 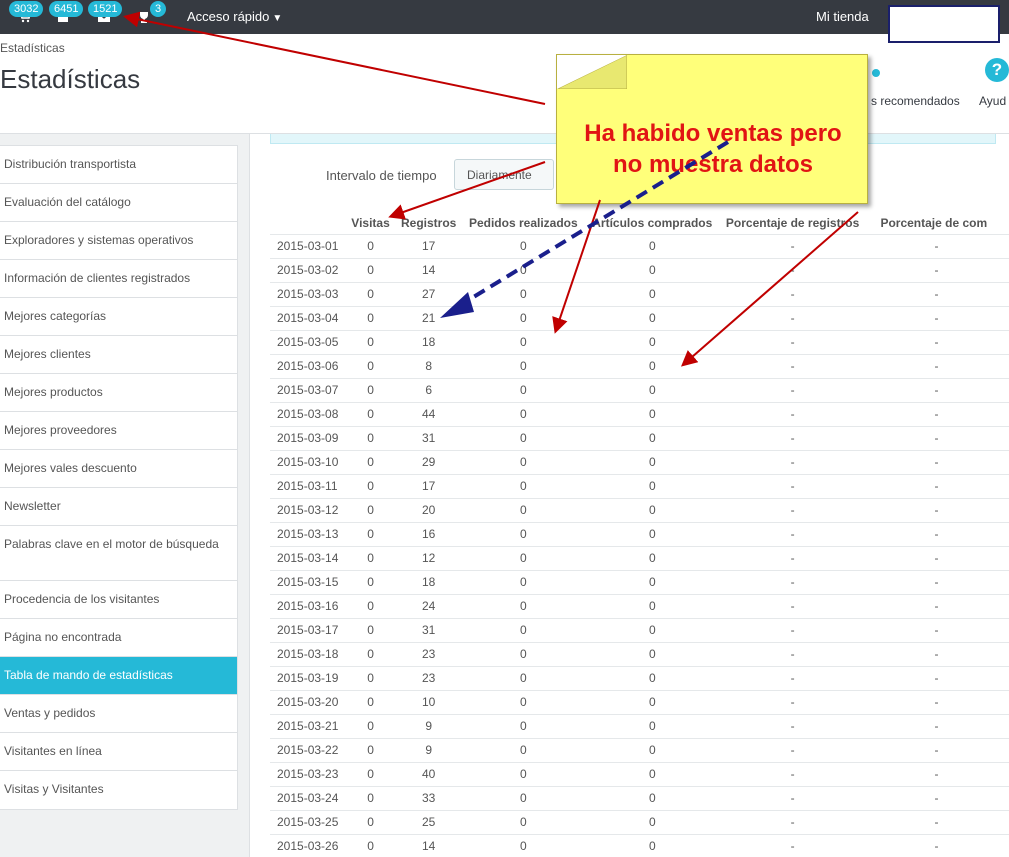 What do you see at coordinates (934, 222) in the screenshot?
I see `column-header-porcentaje-compras: Porcentaje de com` at bounding box center [934, 222].